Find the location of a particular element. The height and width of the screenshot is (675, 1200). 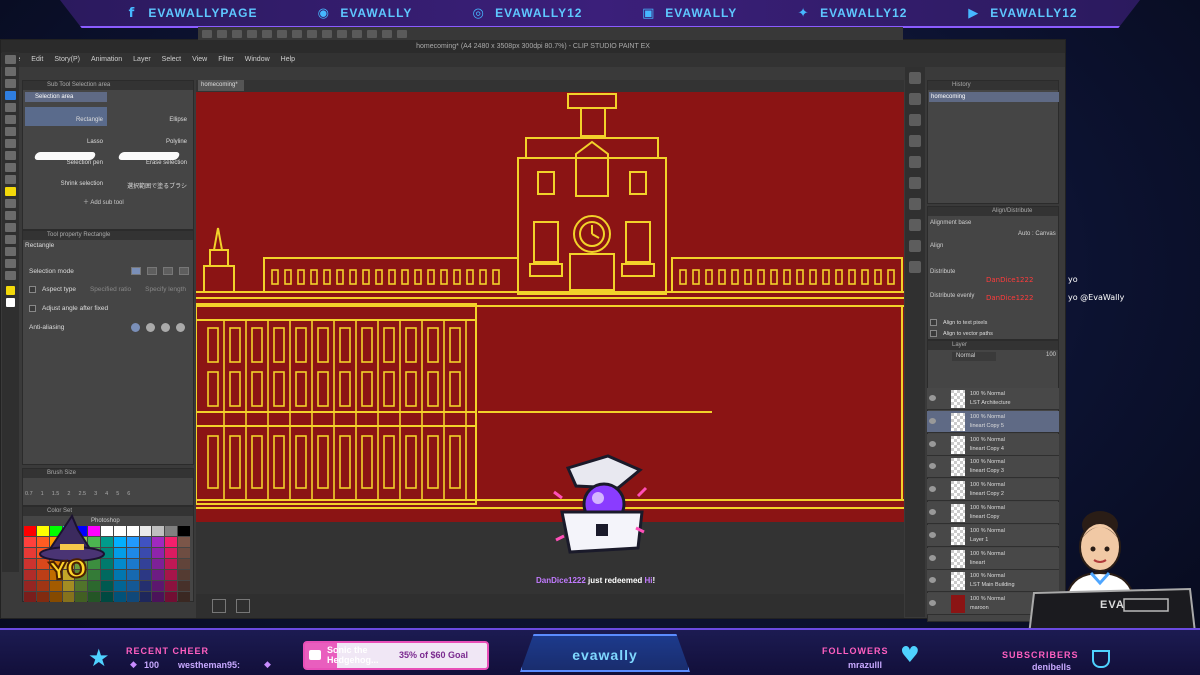

sub-view-panel-icon is located at coordinates (915, 99).